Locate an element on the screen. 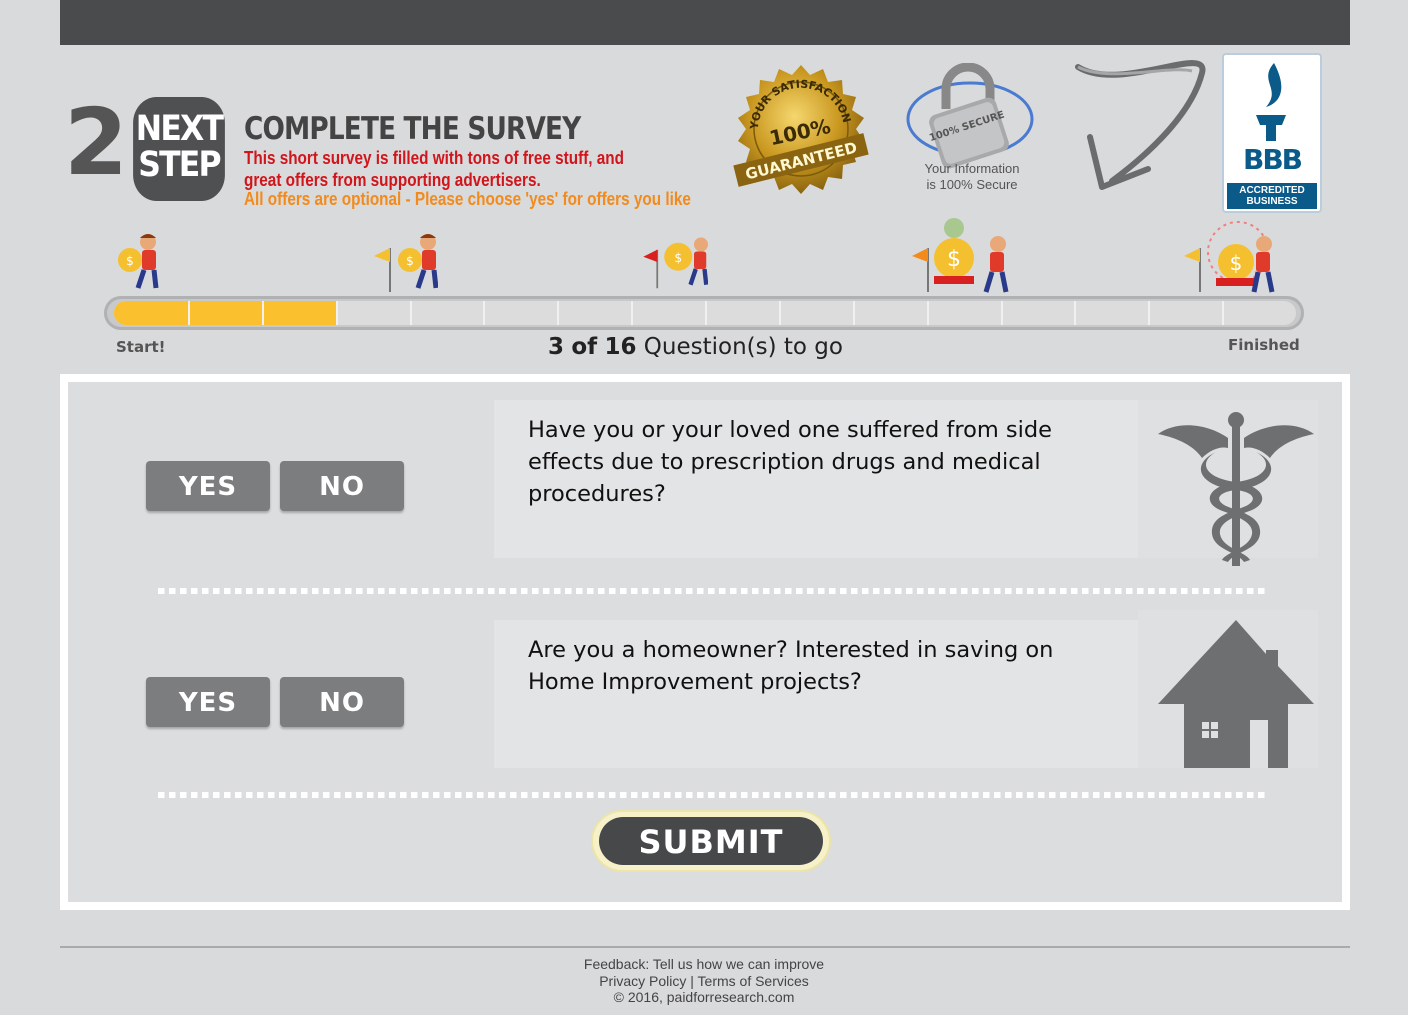 This screenshot has width=1408, height=1015. q2-yes-button: YES is located at coordinates (208, 702).